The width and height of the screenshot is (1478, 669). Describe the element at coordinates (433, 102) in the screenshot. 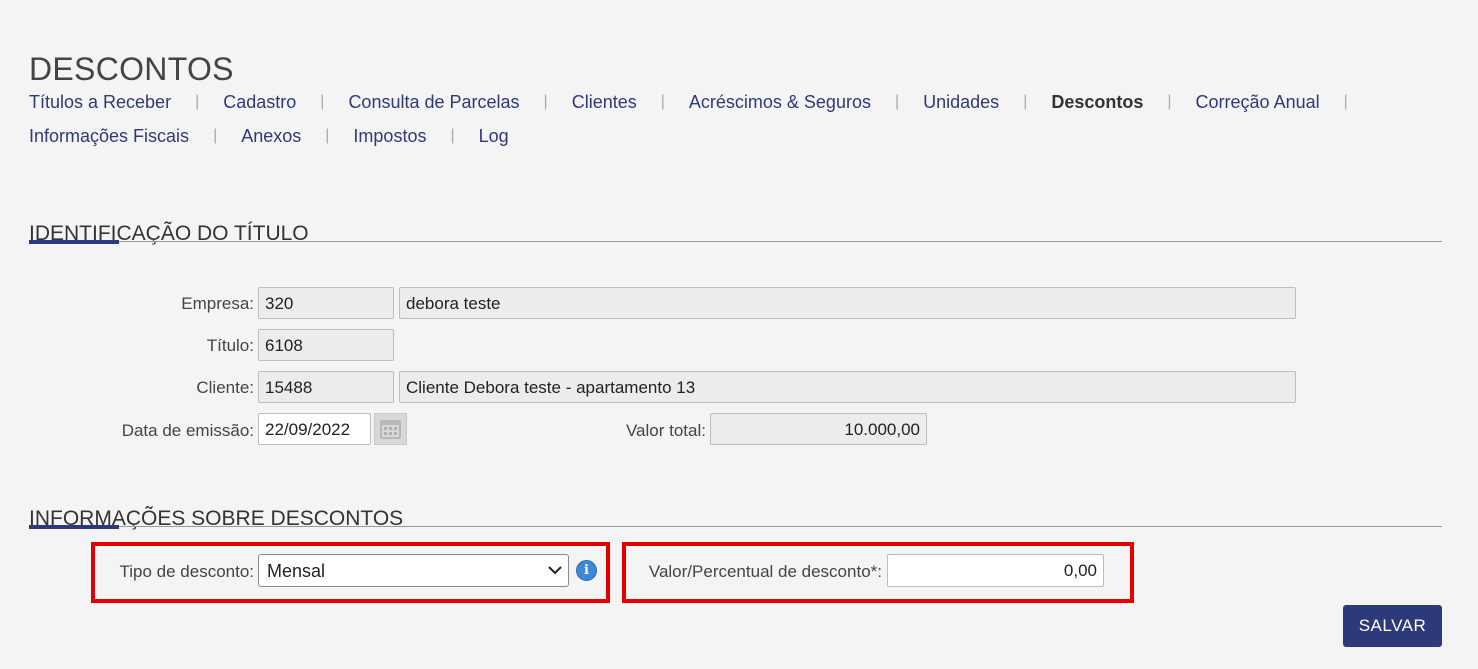

I see `tab-consulta-de-parcelas: Consulta de Parcelas` at that location.